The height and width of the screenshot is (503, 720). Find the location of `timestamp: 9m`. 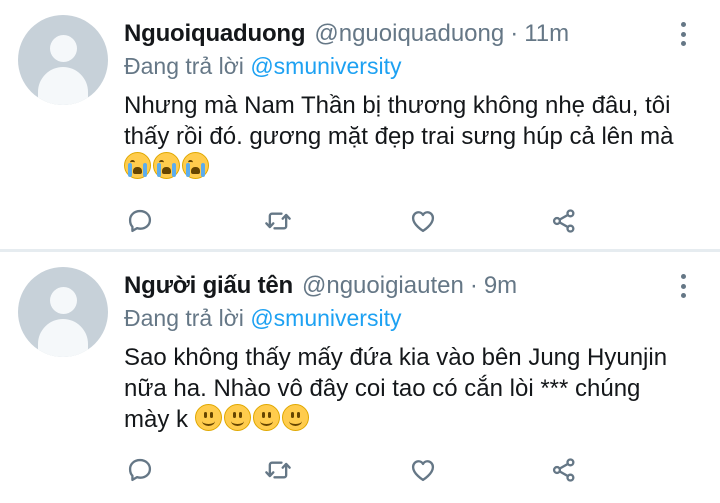

timestamp: 9m is located at coordinates (500, 286).